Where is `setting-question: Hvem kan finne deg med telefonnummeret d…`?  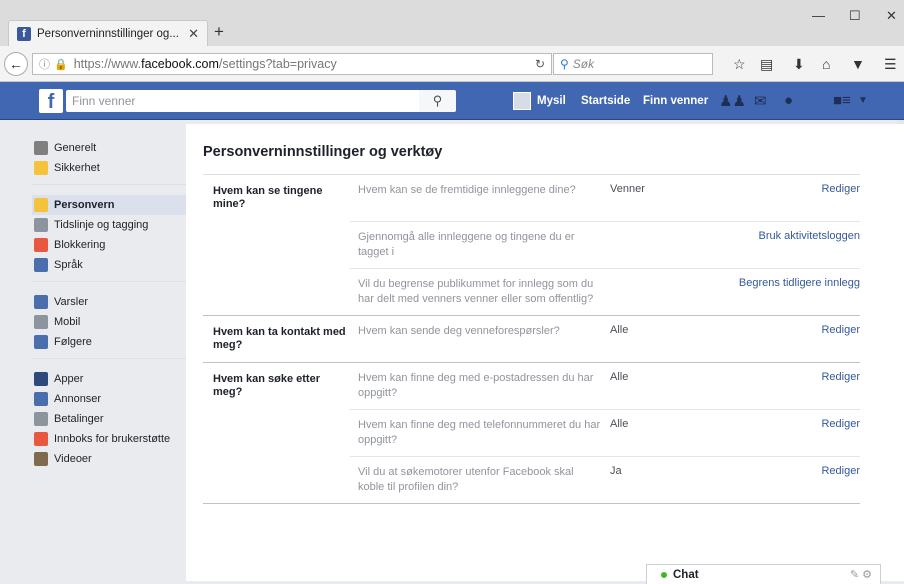
setting-question: Hvem kan finne deg med telefonnummeret d… is located at coordinates (479, 432).